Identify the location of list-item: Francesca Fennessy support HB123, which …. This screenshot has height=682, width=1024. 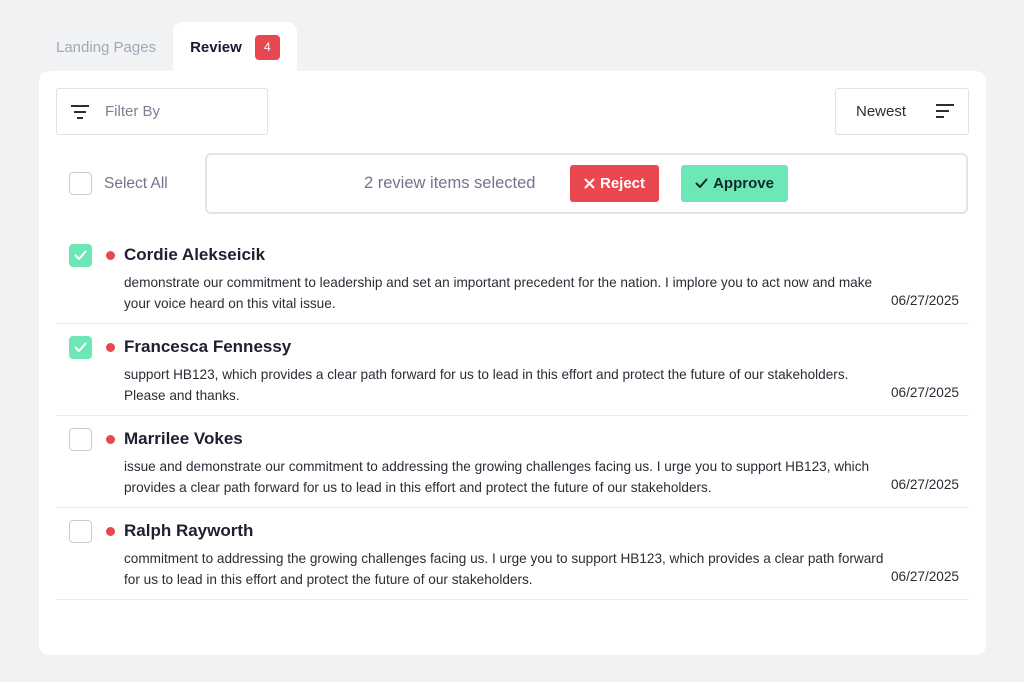
(512, 370).